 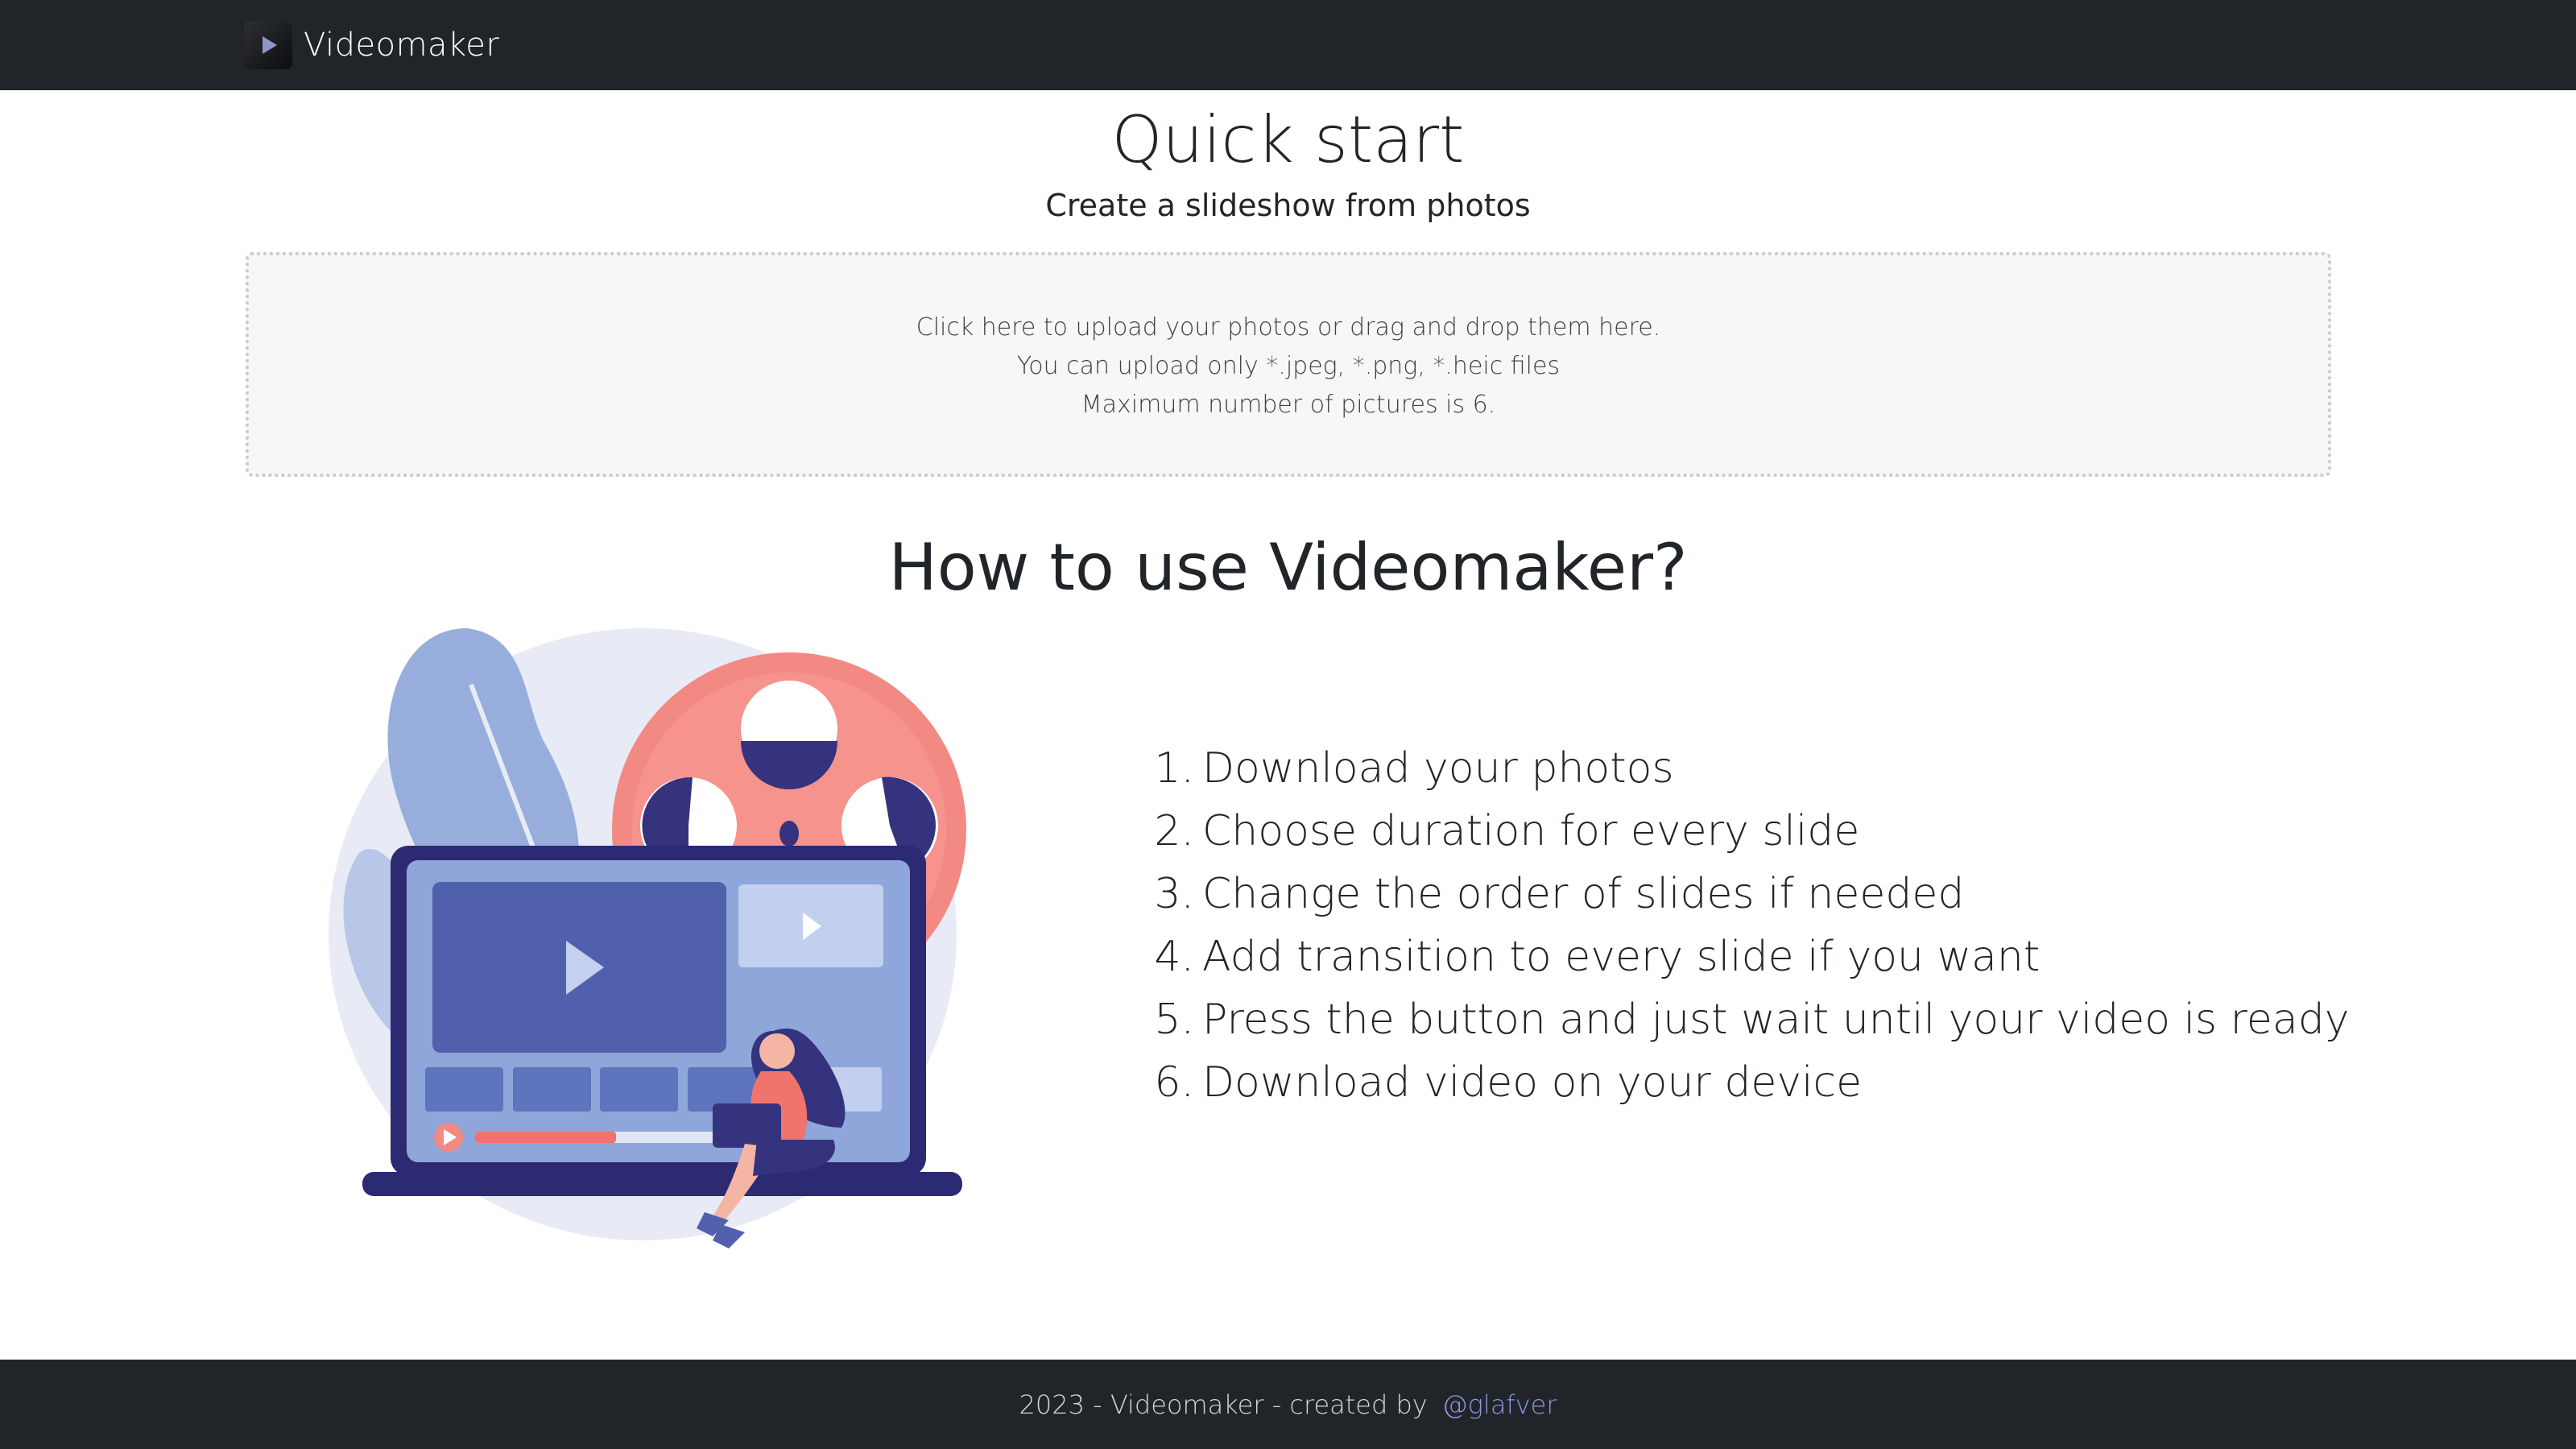 What do you see at coordinates (1531, 831) in the screenshot?
I see `step-text: Choose duration for every slide` at bounding box center [1531, 831].